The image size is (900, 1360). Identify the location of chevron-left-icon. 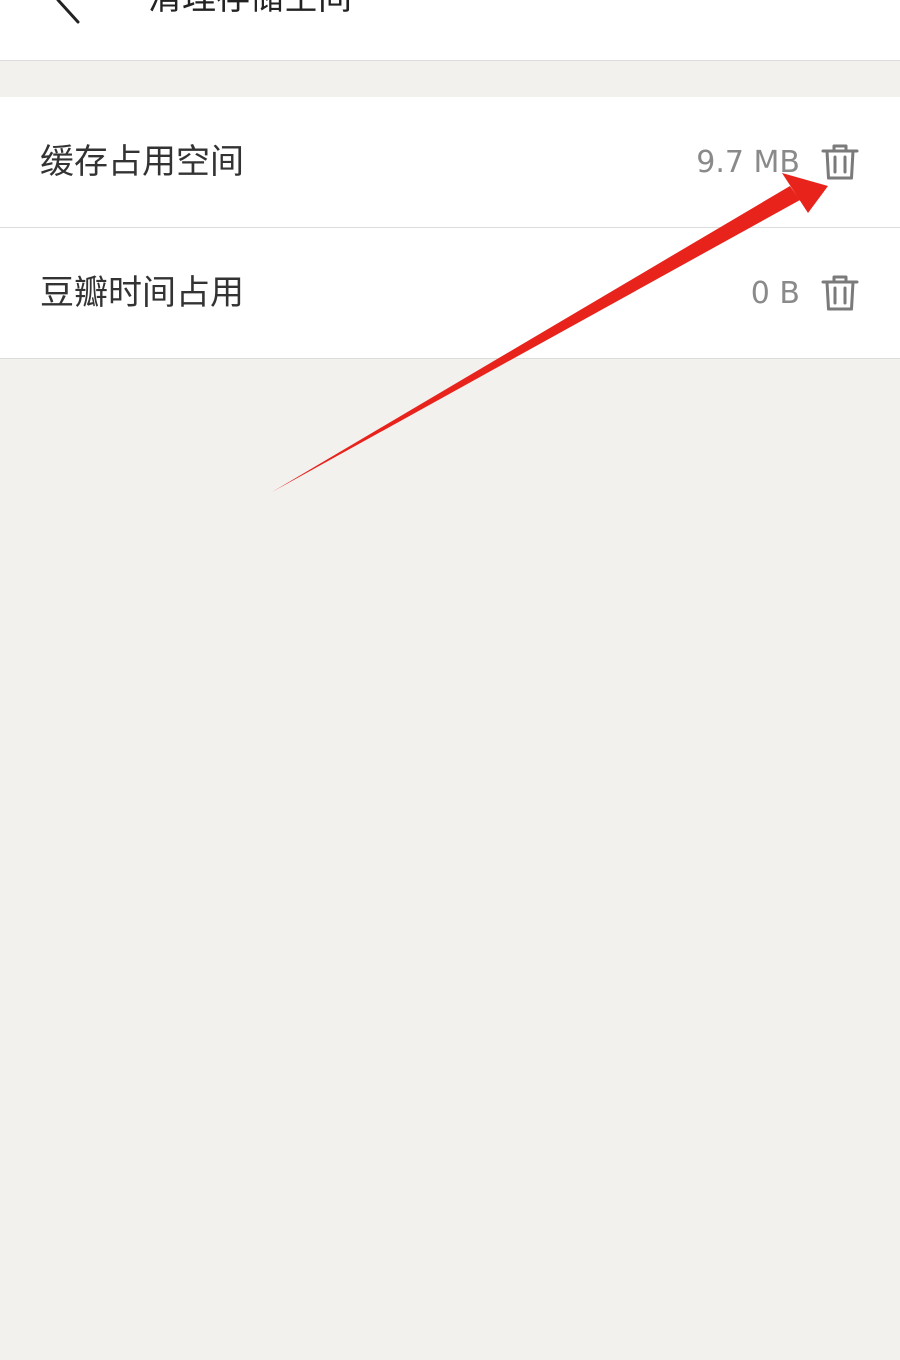
(70, 15).